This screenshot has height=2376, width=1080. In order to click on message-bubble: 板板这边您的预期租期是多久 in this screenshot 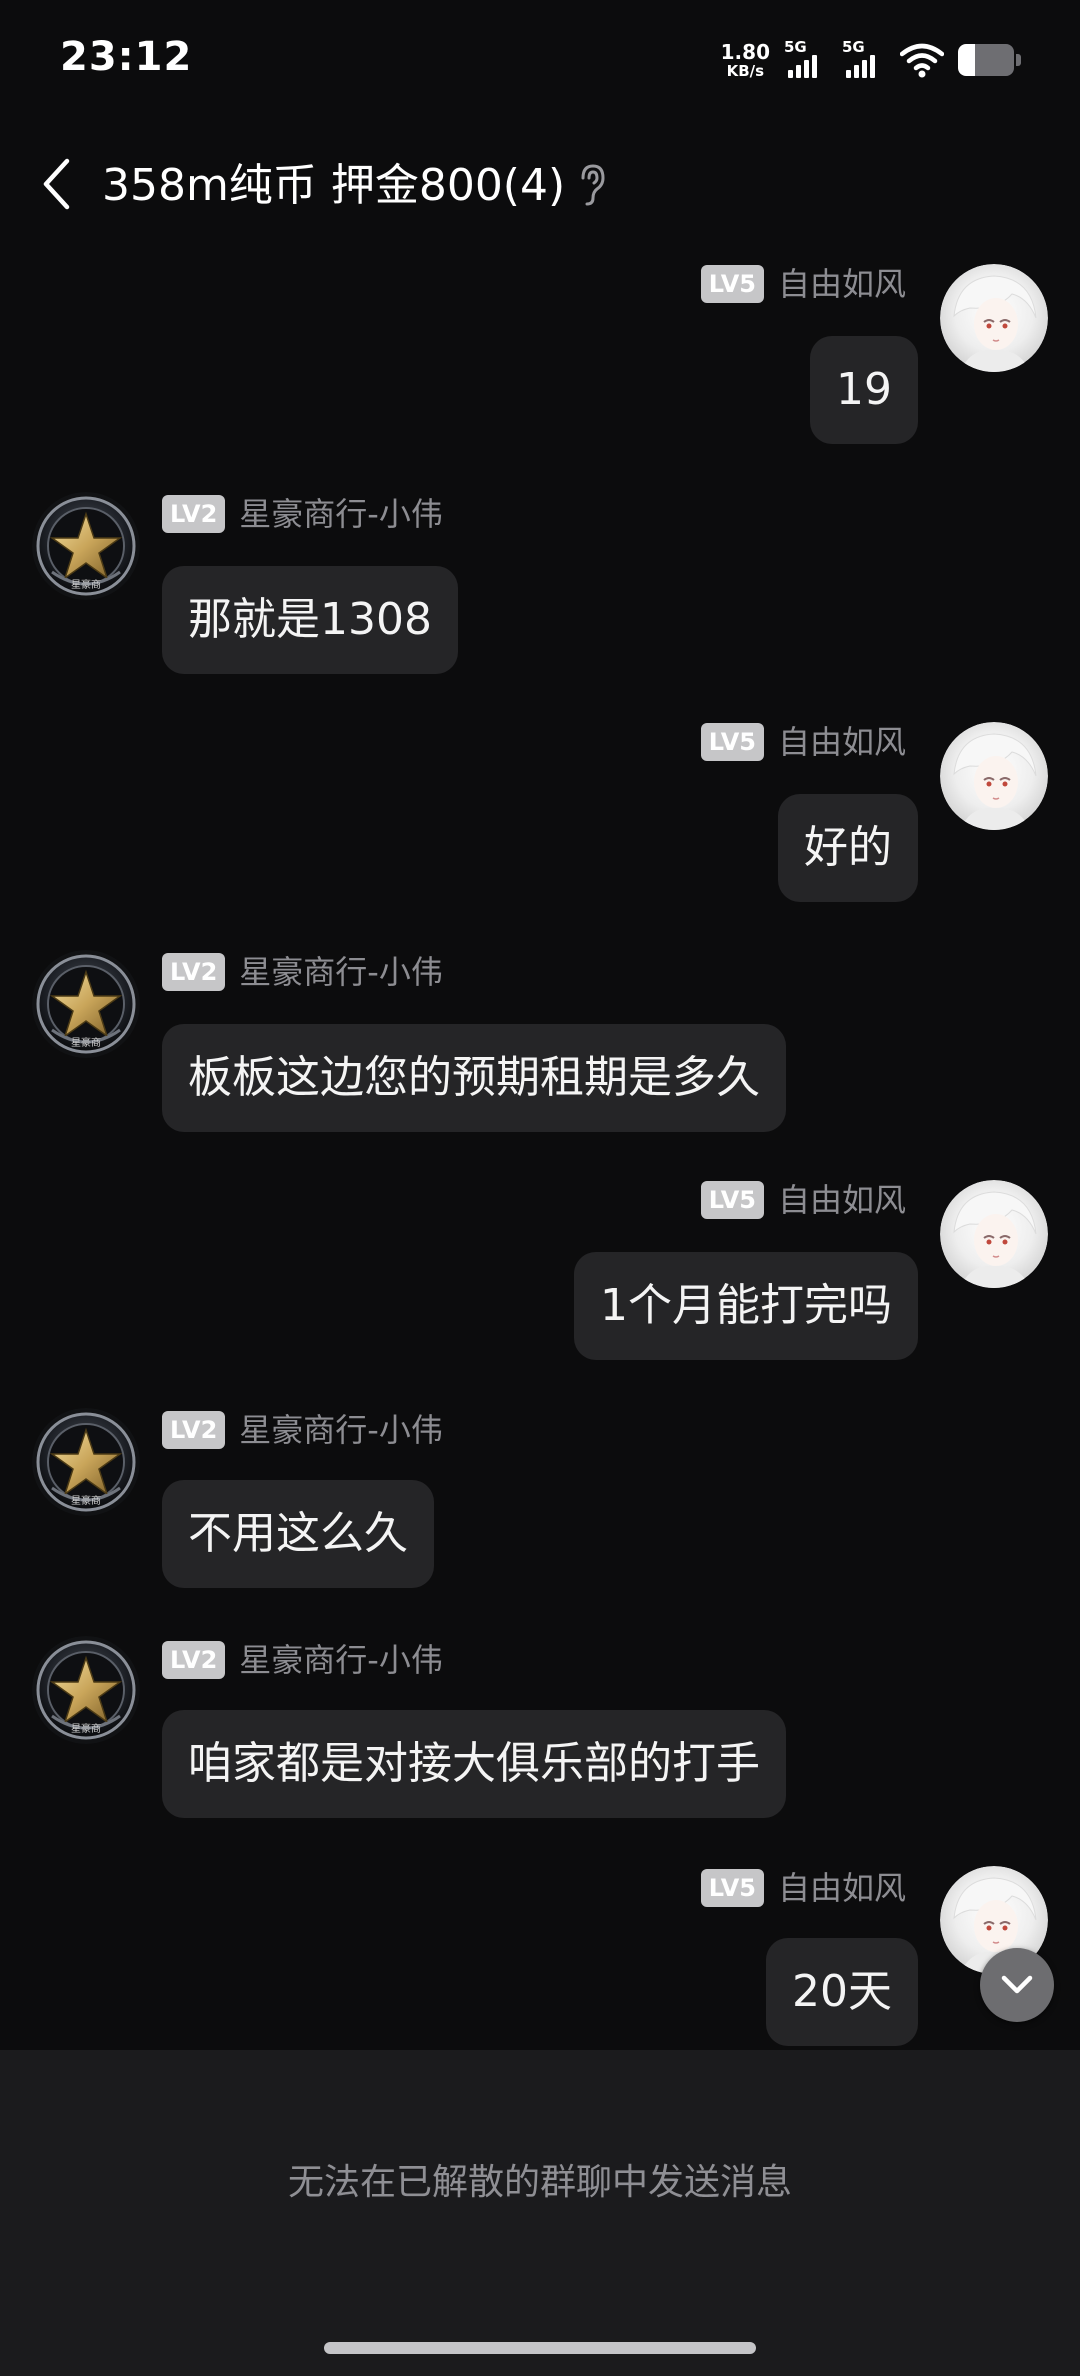, I will do `click(474, 1078)`.